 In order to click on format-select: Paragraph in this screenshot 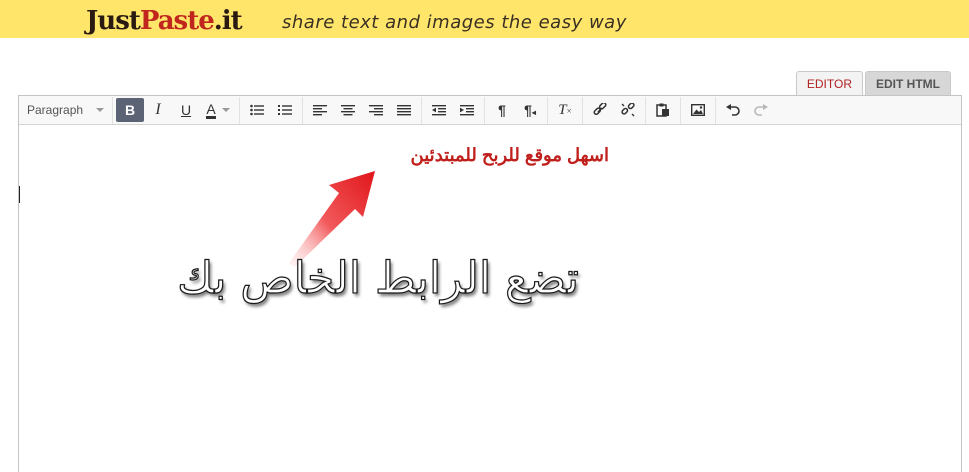, I will do `click(66, 110)`.